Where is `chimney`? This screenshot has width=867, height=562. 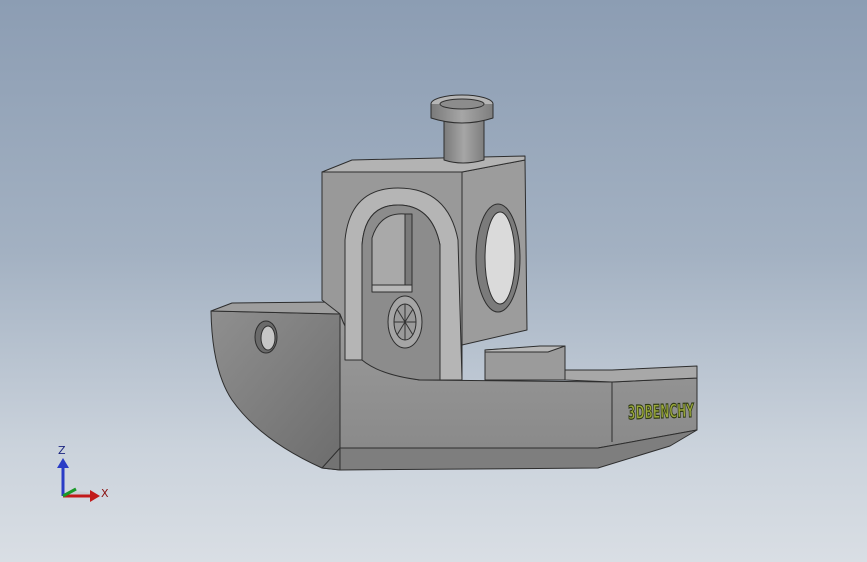 chimney is located at coordinates (464, 141).